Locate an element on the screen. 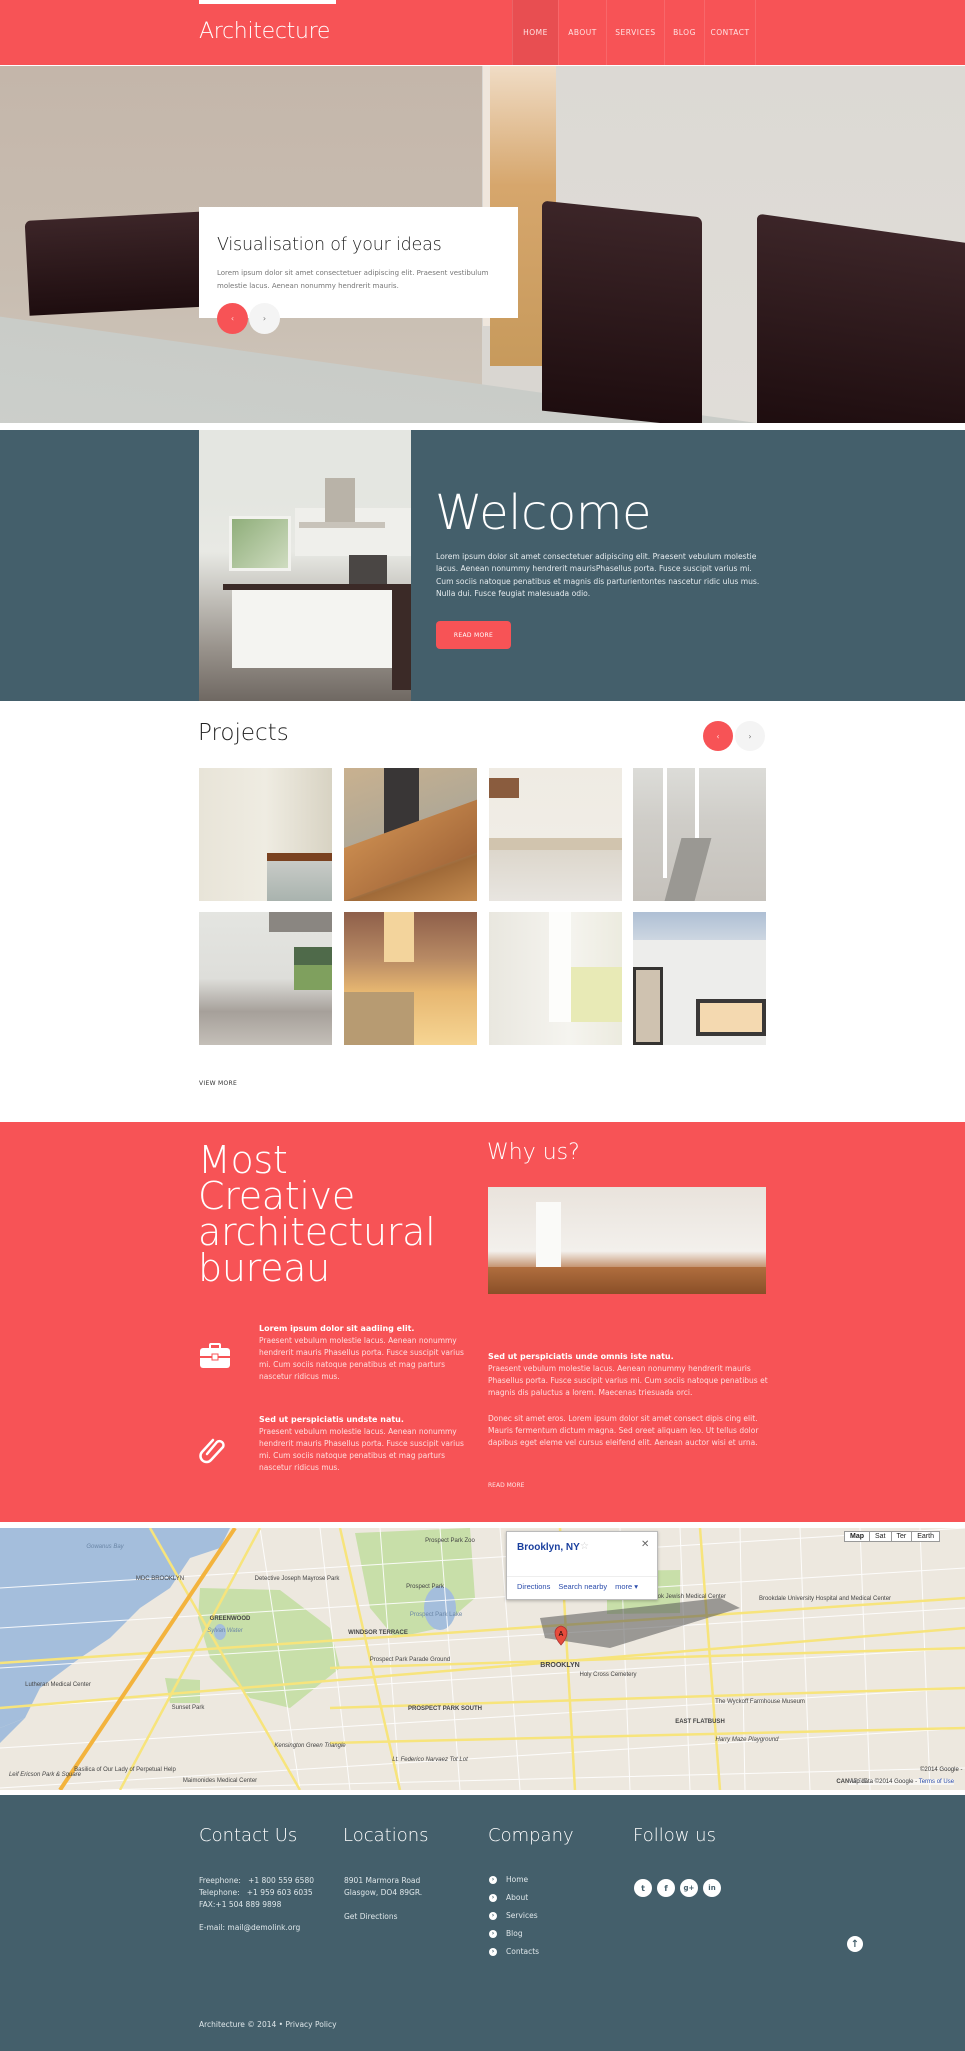 This screenshot has height=2051, width=965. svg-text: Leif Ericson Park & Square is located at coordinates (45, 1775).